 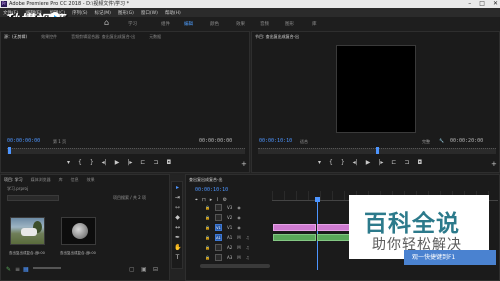 What do you see at coordinates (61, 180) in the screenshot?
I see `tab-libraries: 库` at bounding box center [61, 180].